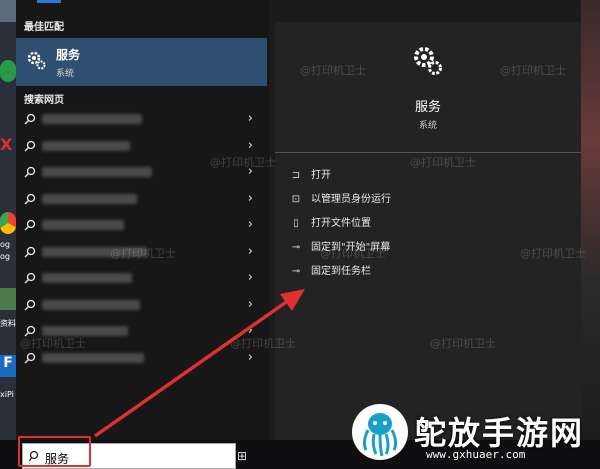 The height and width of the screenshot is (469, 600). Describe the element at coordinates (65, 74) in the screenshot. I see `best-match-subtitle: 系统` at that location.